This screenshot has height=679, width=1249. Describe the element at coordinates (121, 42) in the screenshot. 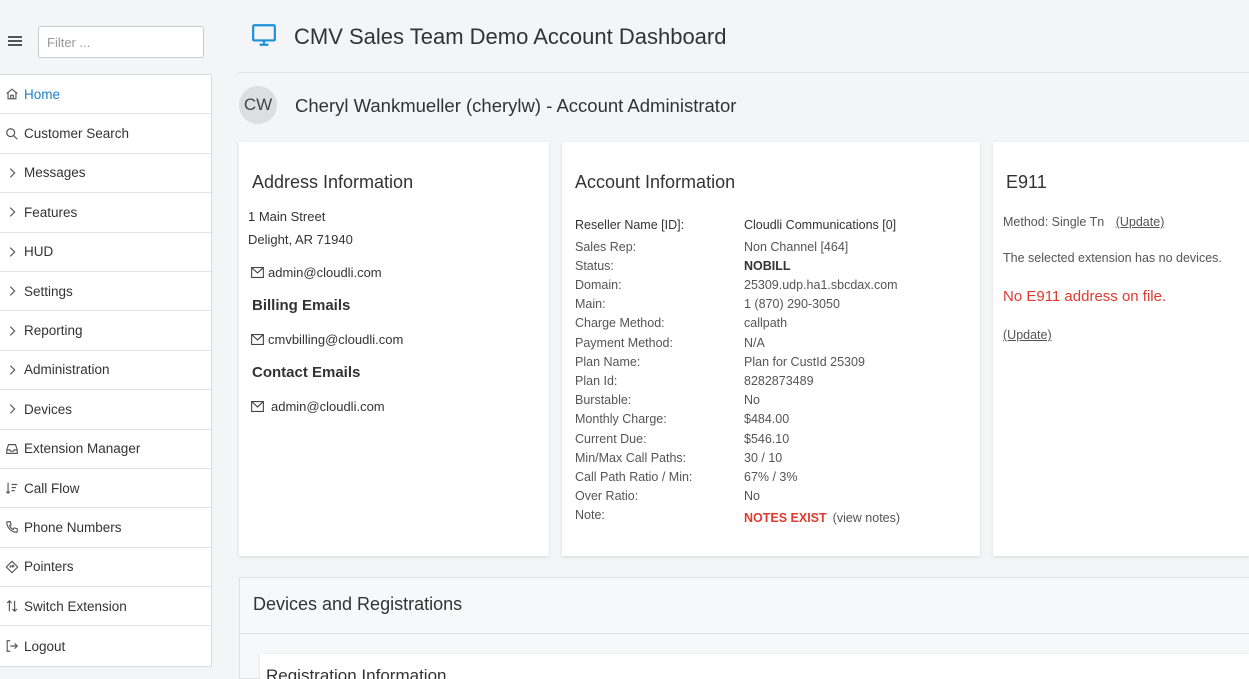

I see `filter-input` at that location.